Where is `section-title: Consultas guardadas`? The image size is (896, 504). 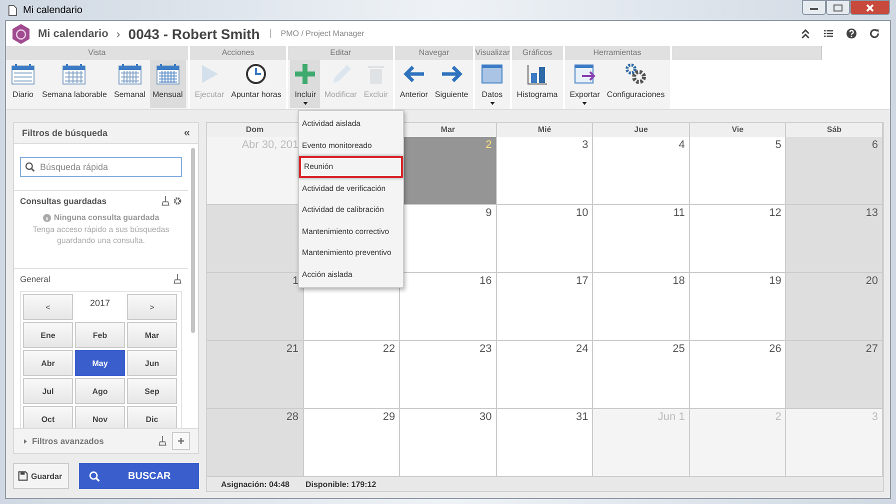 section-title: Consultas guardadas is located at coordinates (63, 201).